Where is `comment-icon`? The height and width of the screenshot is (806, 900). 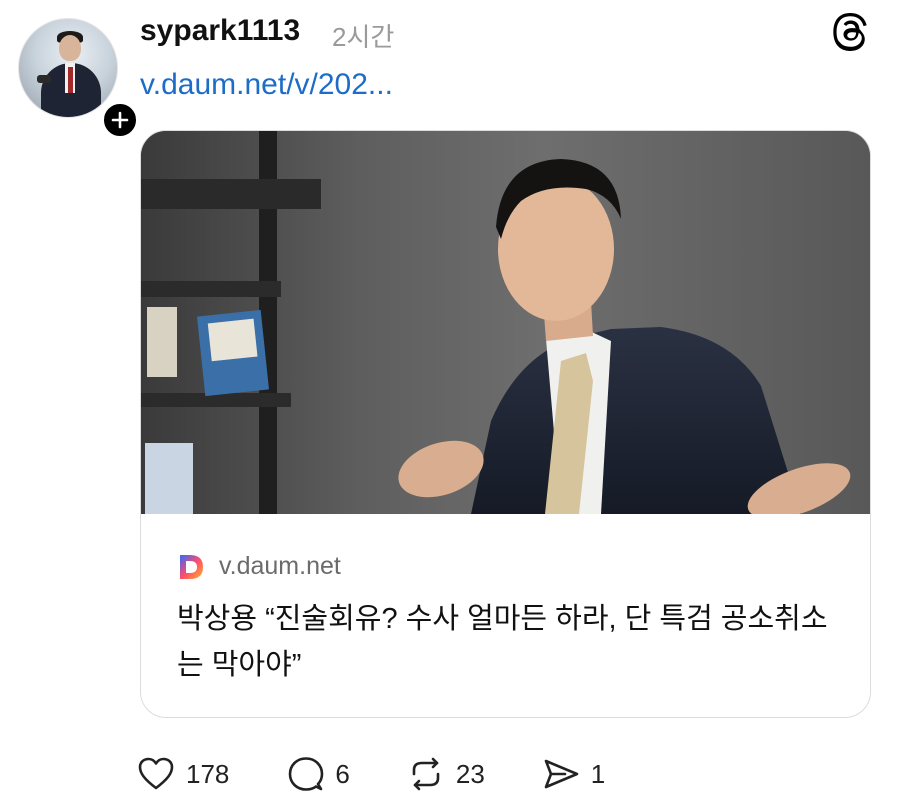
comment-icon is located at coordinates (306, 774).